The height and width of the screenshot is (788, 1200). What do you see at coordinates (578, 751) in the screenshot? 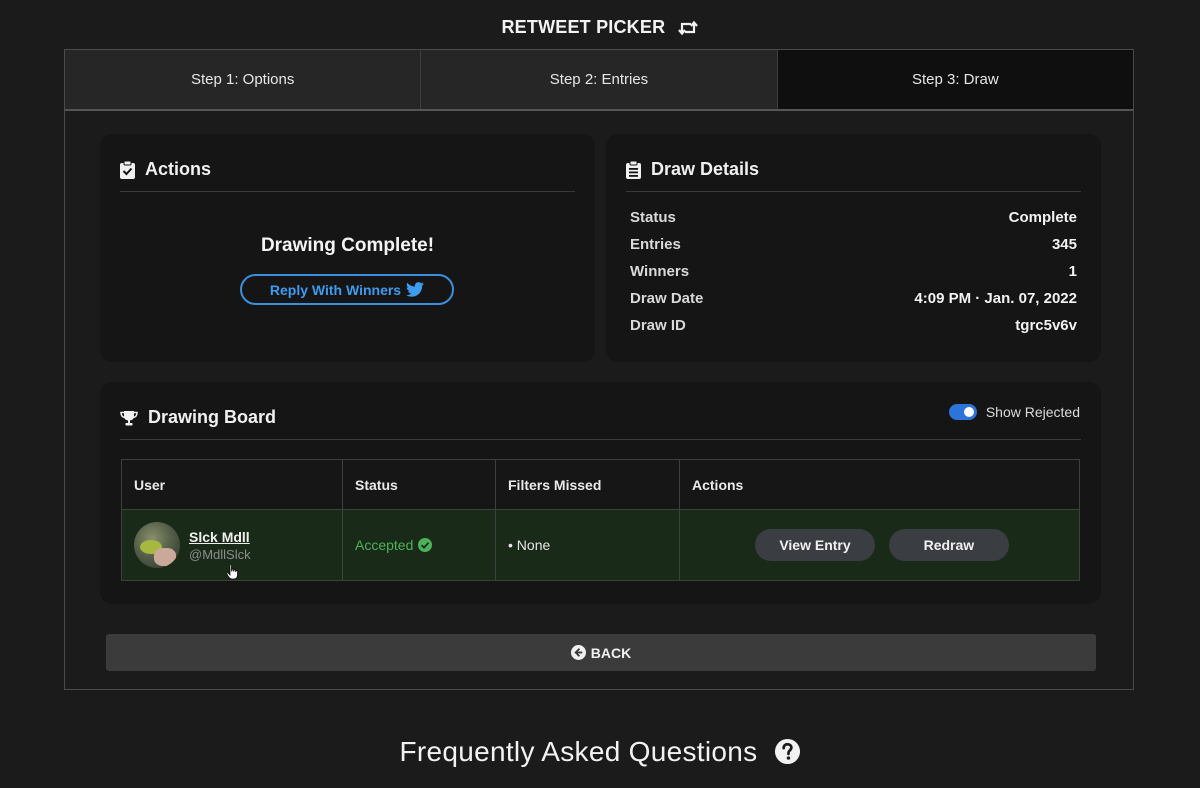
I see `faq-heading-text: Frequently Asked Questions` at bounding box center [578, 751].